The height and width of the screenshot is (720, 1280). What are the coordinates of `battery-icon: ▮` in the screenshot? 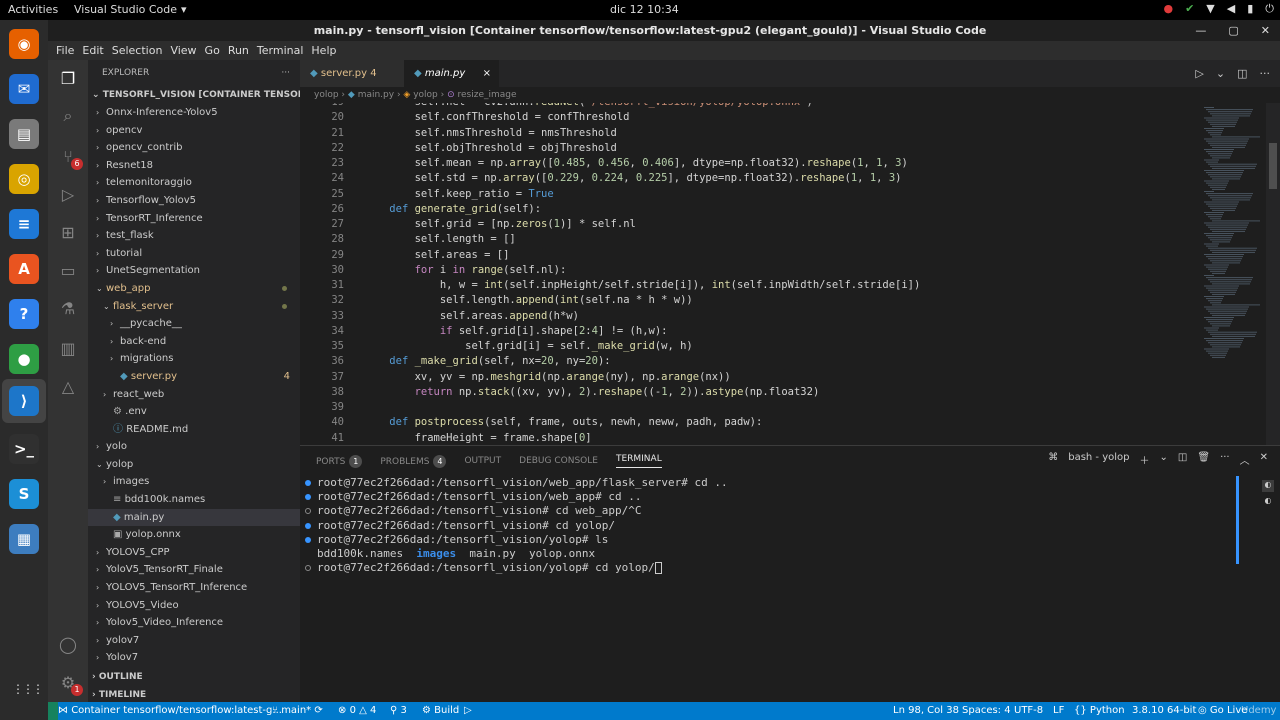 It's located at (1250, 9).